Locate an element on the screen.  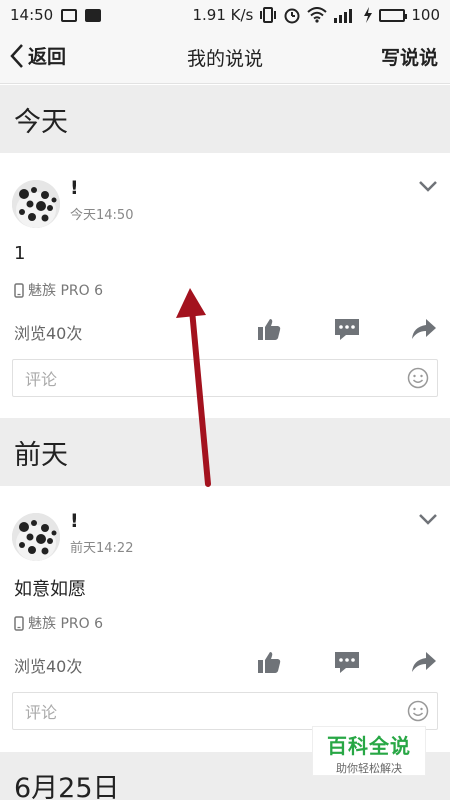
section-header-day-before: 前天 is located at coordinates (225, 452).